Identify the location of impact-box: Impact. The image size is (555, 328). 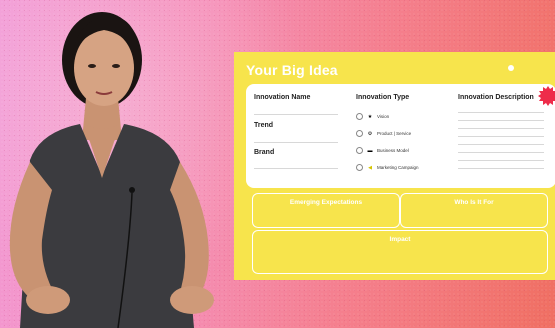
(400, 252).